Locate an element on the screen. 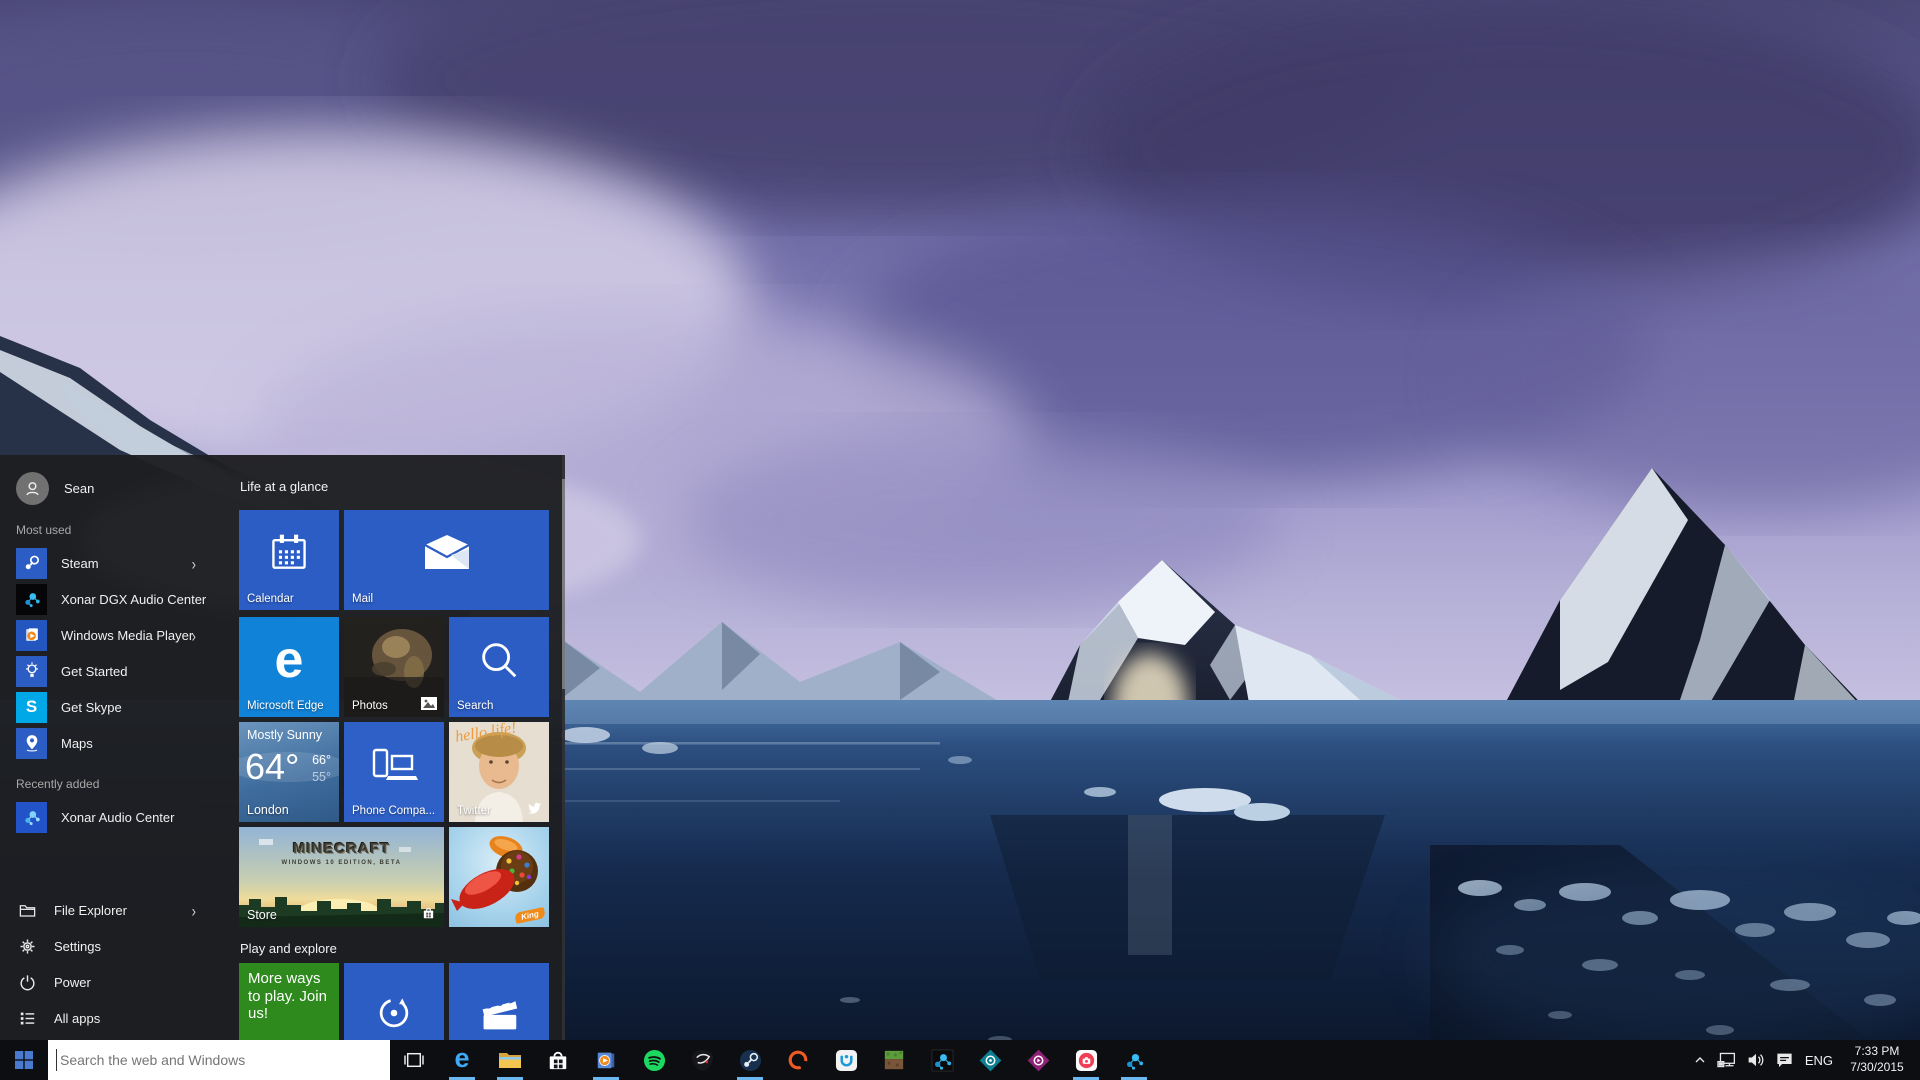 The width and height of the screenshot is (1920, 1080). taskbar-edge: e is located at coordinates (462, 1060).